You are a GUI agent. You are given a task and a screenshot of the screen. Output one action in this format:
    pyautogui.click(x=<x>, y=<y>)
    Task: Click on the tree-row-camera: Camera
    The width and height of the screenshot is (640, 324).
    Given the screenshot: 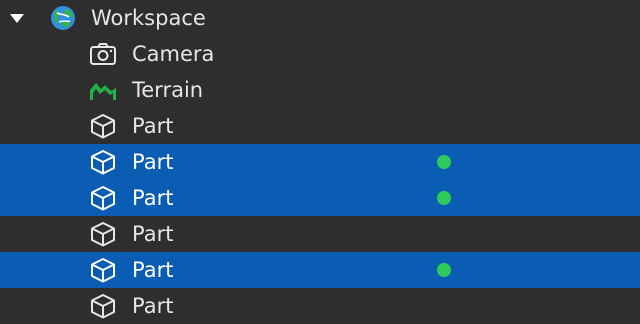 What is the action you would take?
    pyautogui.click(x=320, y=54)
    